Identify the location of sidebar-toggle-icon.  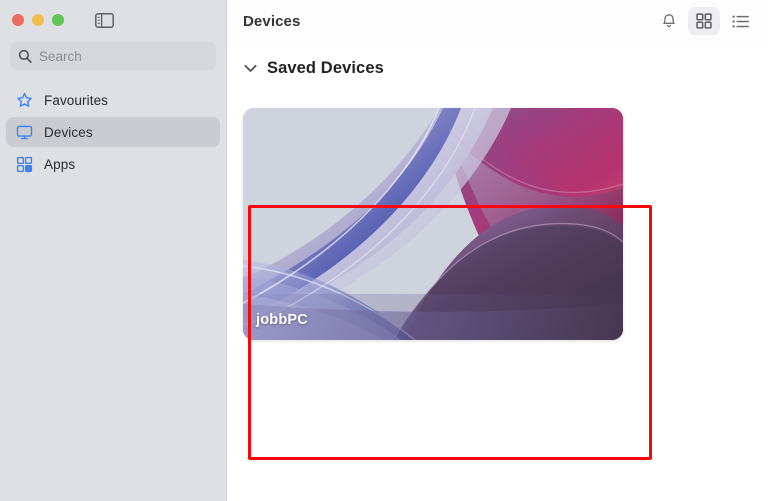
(104, 20).